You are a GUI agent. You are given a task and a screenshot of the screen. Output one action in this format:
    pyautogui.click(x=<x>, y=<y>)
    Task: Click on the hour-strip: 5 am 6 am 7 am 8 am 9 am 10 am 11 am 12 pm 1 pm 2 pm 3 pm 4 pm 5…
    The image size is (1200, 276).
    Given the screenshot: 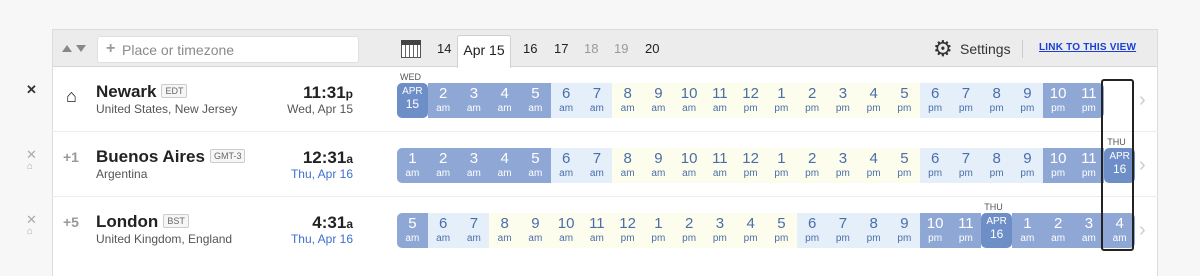 What is the action you would take?
    pyautogui.click(x=766, y=230)
    